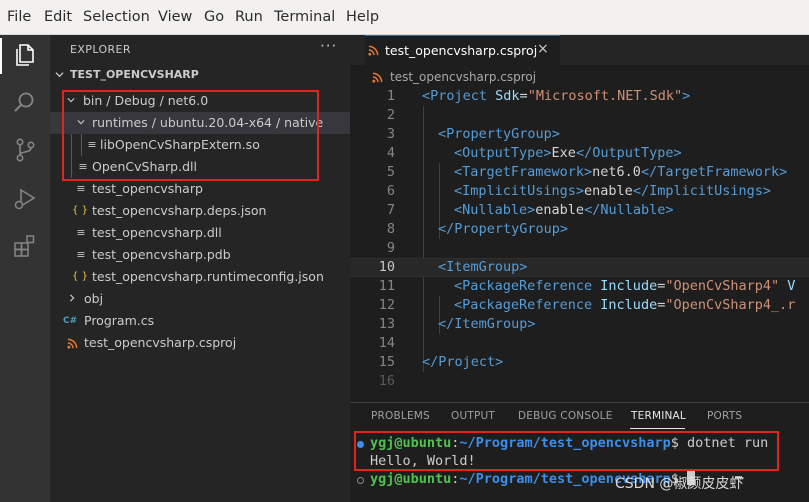  I want to click on tree-label: Program.cs, so click(119, 320).